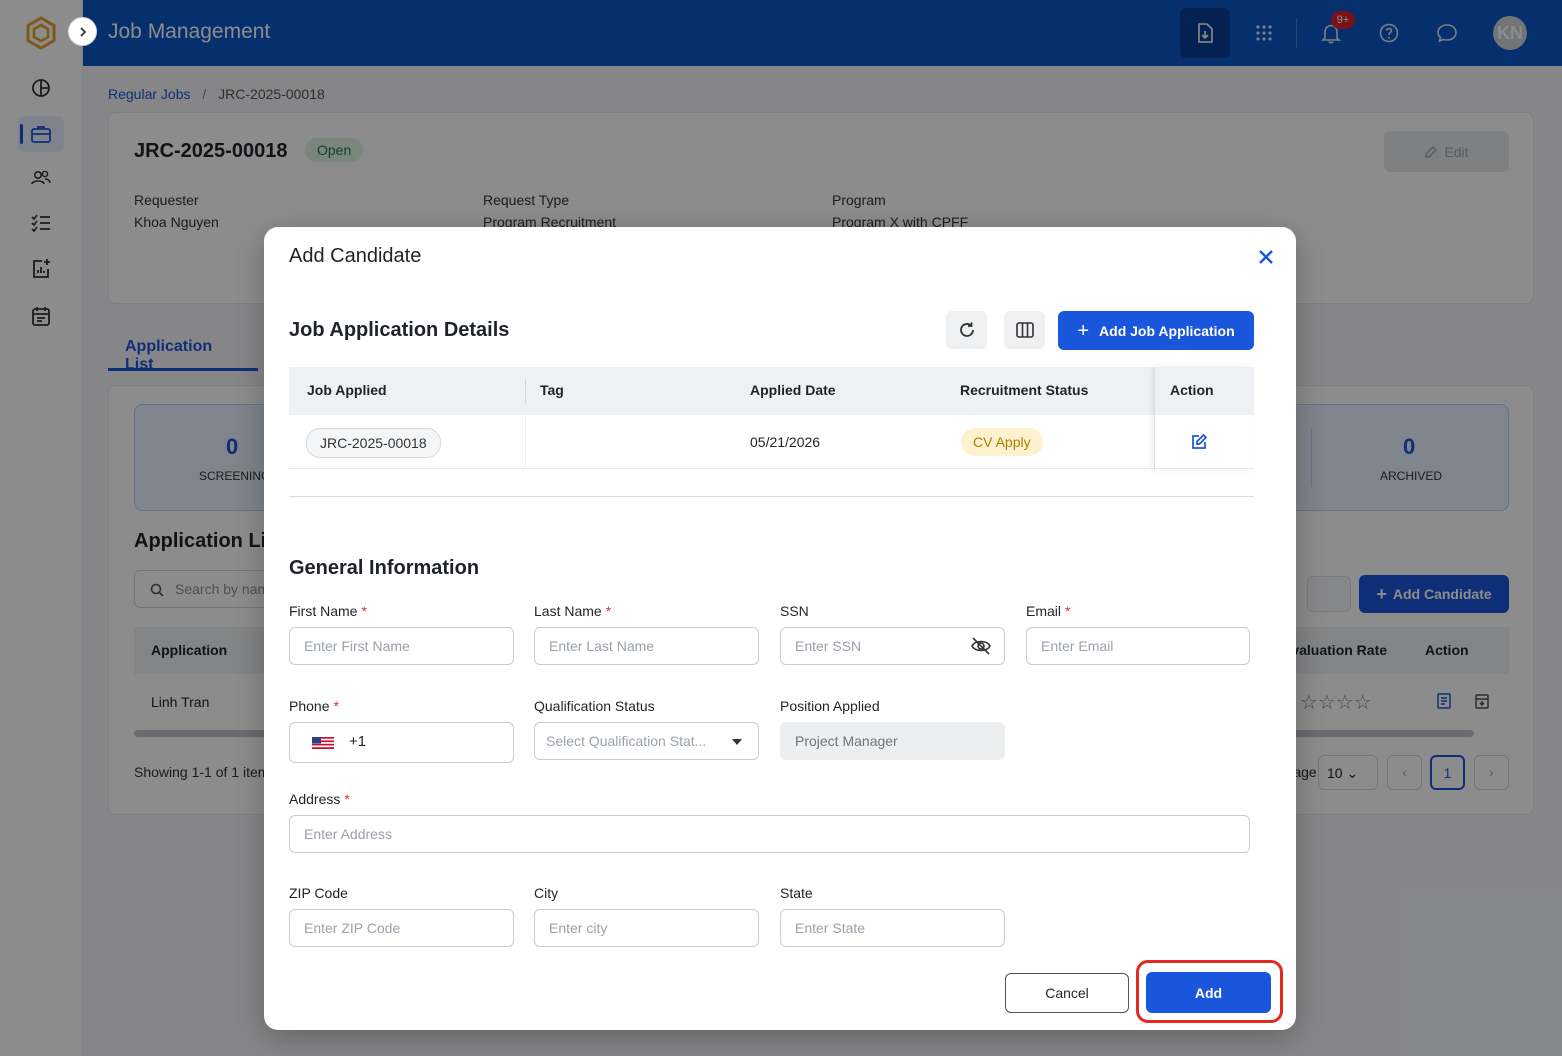  What do you see at coordinates (1002, 442) in the screenshot?
I see `recruitment-status-badge: CV Apply` at bounding box center [1002, 442].